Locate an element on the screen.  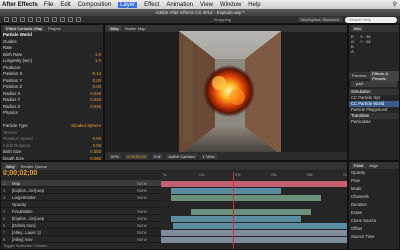
composition-viewer is located at coordinates (230, 93).